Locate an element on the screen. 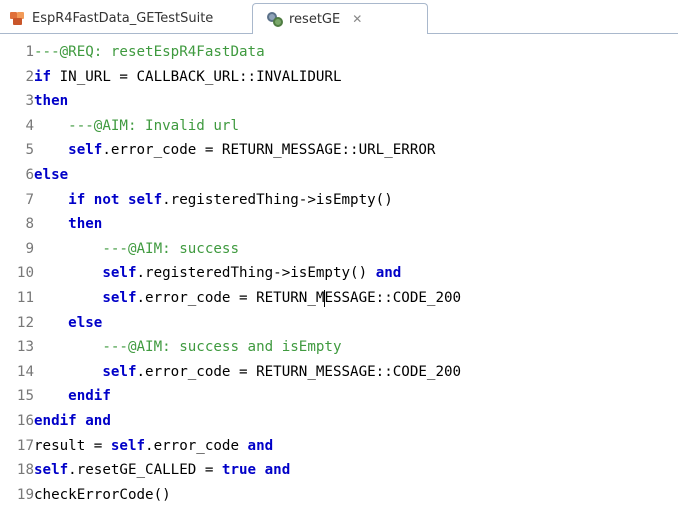 The width and height of the screenshot is (678, 525). code-line: 12 else is located at coordinates (51, 323).